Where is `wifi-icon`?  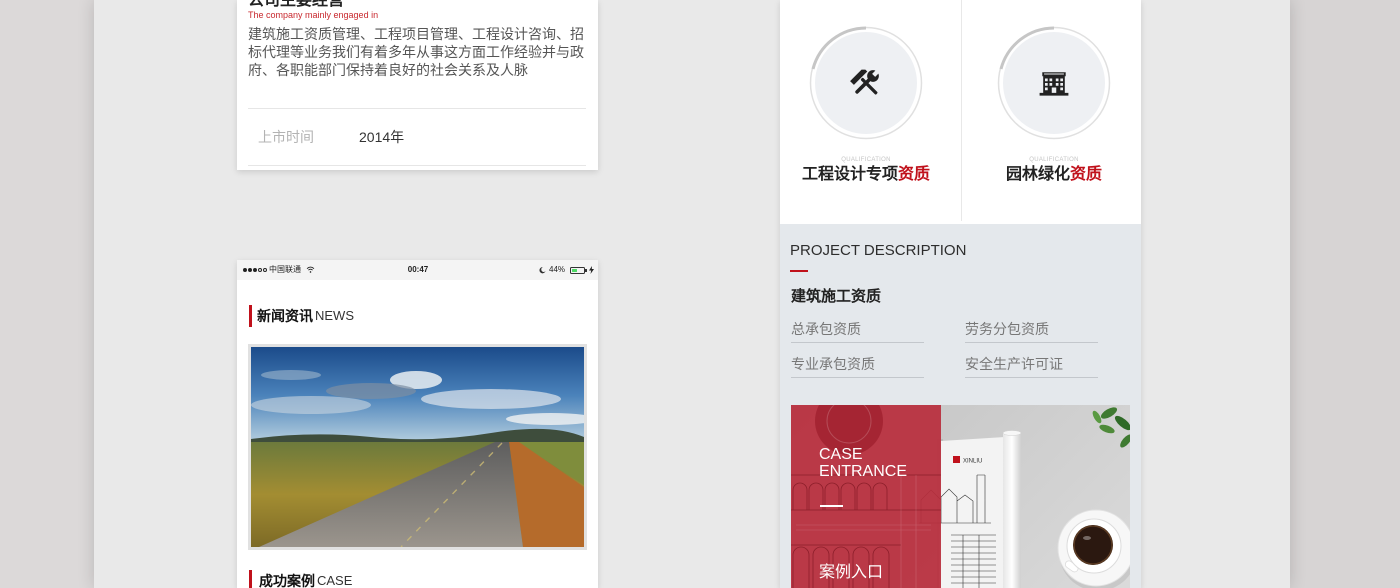
wifi-icon is located at coordinates (310, 269).